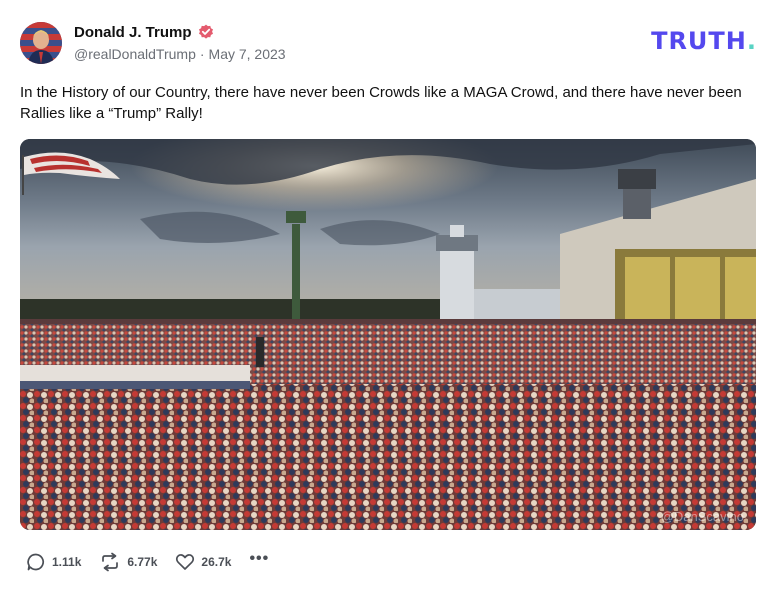 The image size is (777, 592). I want to click on author-display-name: Donald J. Trump, so click(133, 32).